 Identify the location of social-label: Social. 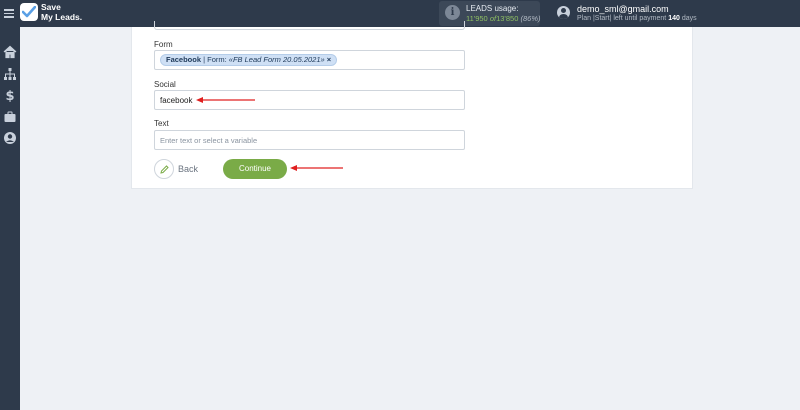
(165, 84).